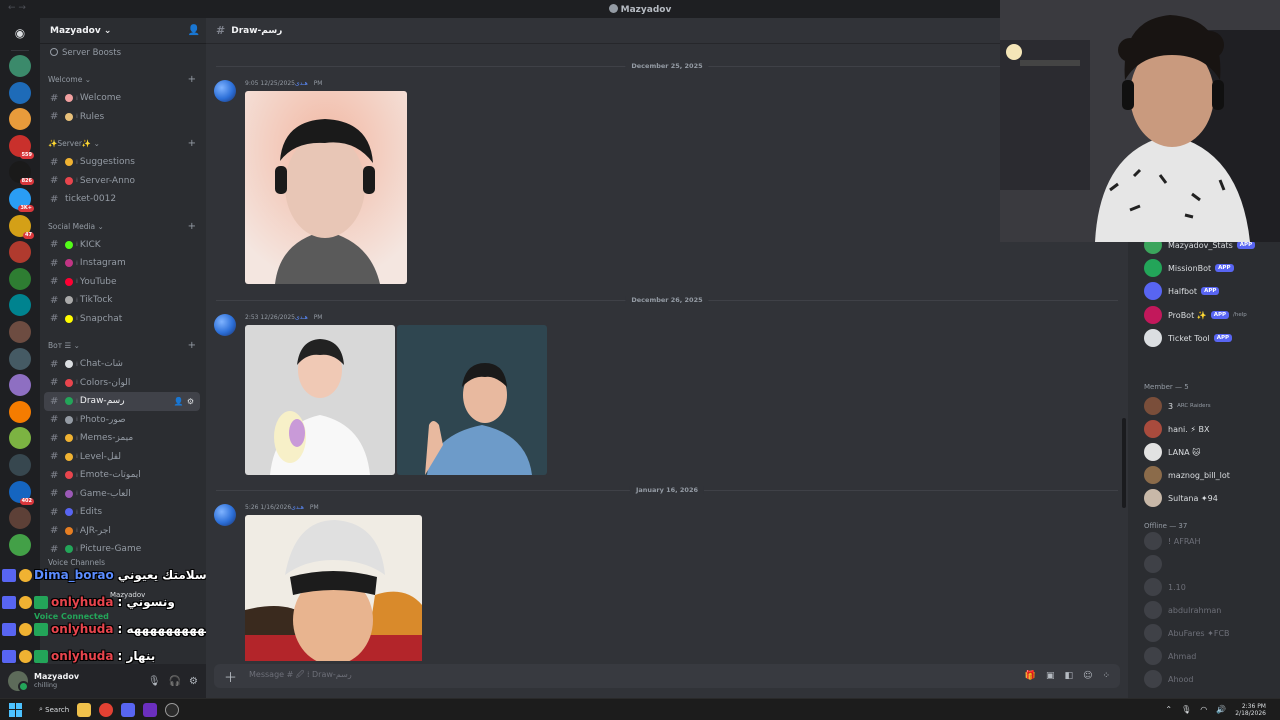 The height and width of the screenshot is (720, 1280). Describe the element at coordinates (122, 364) in the screenshot. I see `channel-item: # ⁞ Chat-شات` at that location.